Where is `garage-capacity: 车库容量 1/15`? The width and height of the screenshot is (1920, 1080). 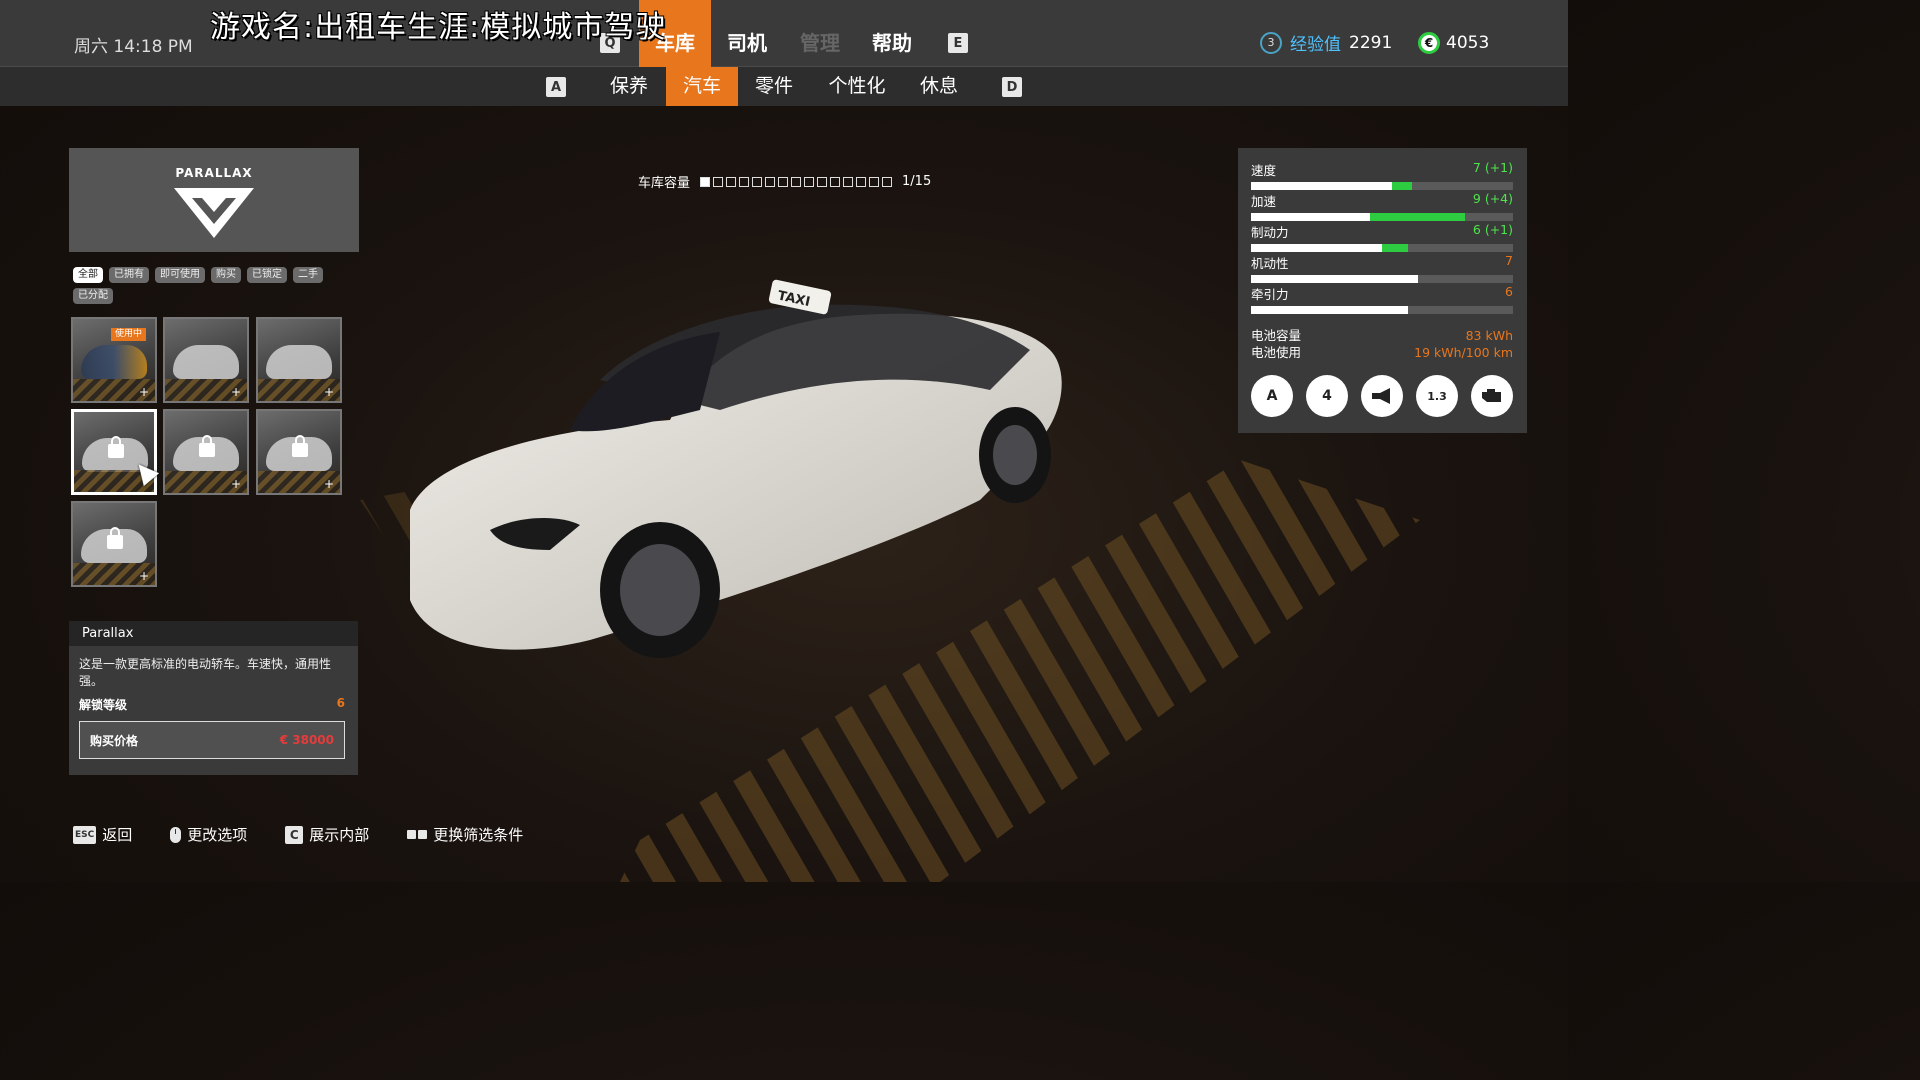
garage-capacity: 车库容量 1/15 is located at coordinates (784, 181).